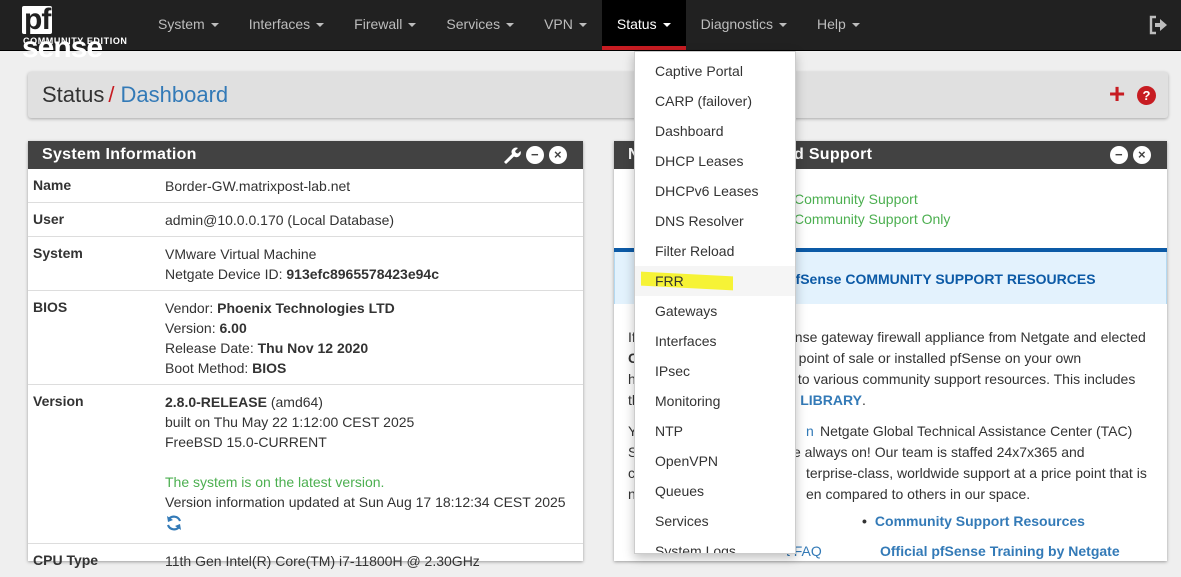  I want to click on menu-item-dhcpv6-leases: DHCPv6 Leases, so click(715, 191).